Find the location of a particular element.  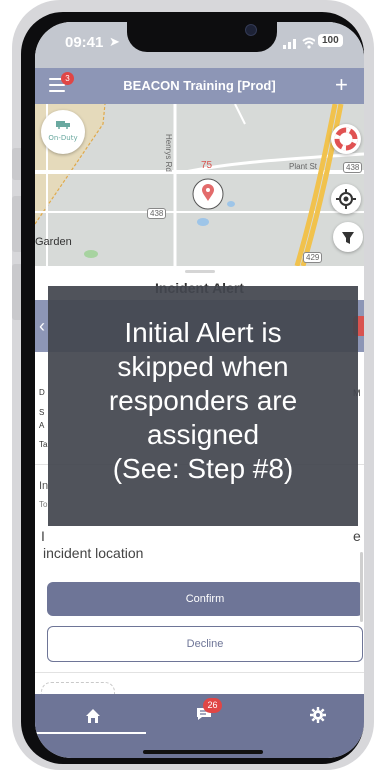

app-header: 3 BEACON Training [Prod] + is located at coordinates (199, 86).